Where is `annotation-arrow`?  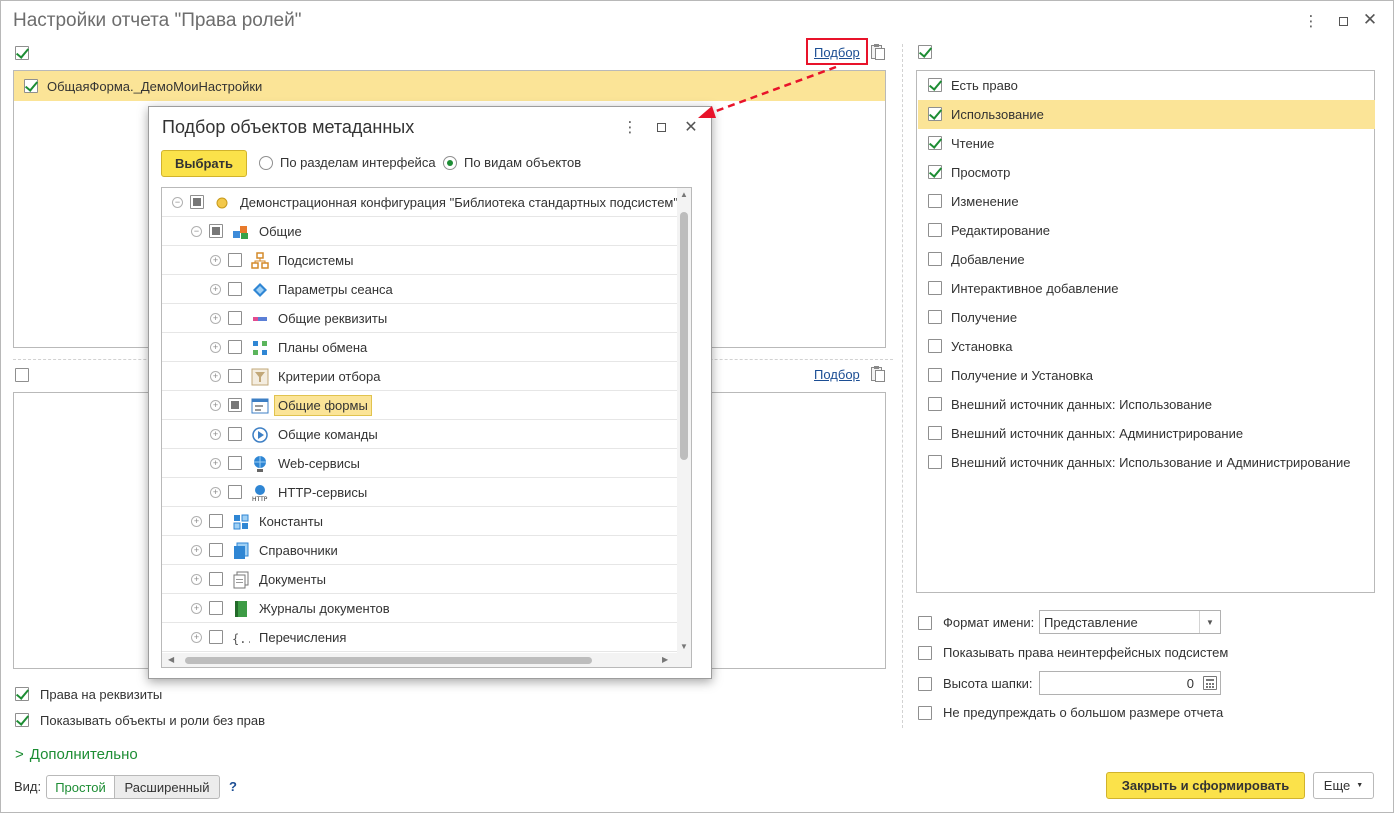
annotation-arrow is located at coordinates (767, 91).